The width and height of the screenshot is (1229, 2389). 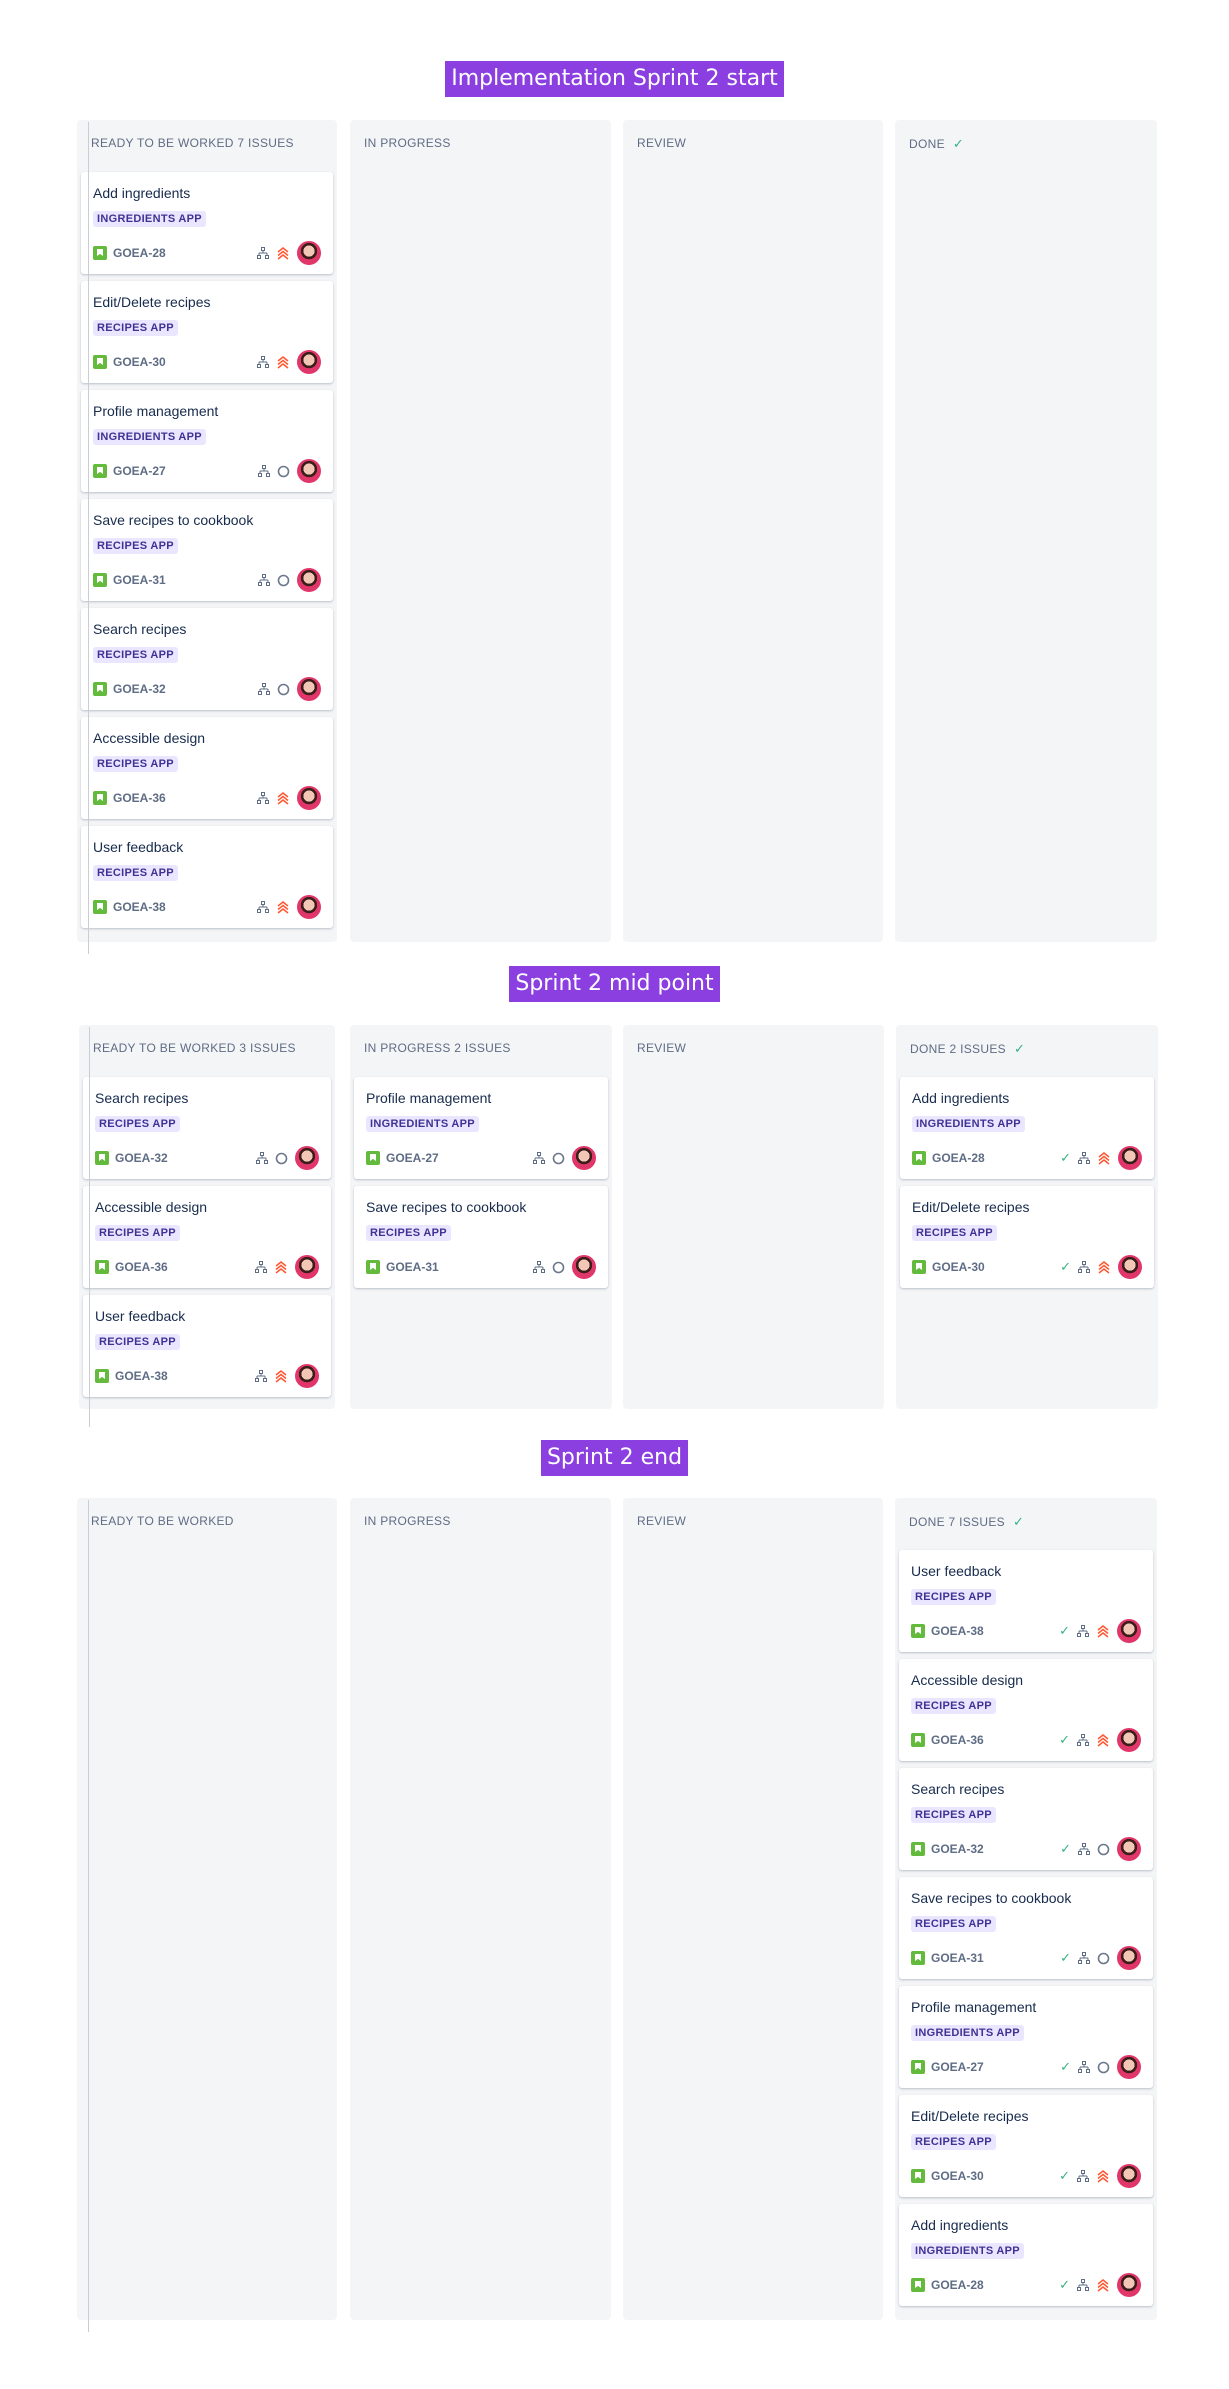 What do you see at coordinates (1026, 1601) in the screenshot?
I see `issue-card: User feedback RECIPES APP GOEA-38 ✓` at bounding box center [1026, 1601].